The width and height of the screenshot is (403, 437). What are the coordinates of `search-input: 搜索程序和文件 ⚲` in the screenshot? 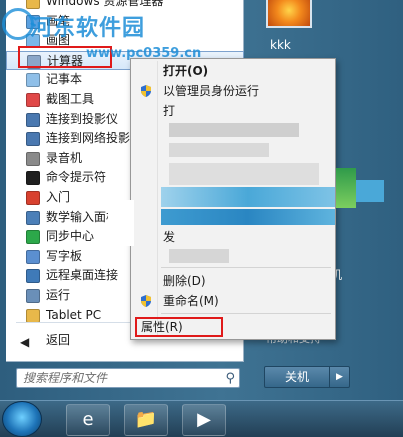 It's located at (128, 378).